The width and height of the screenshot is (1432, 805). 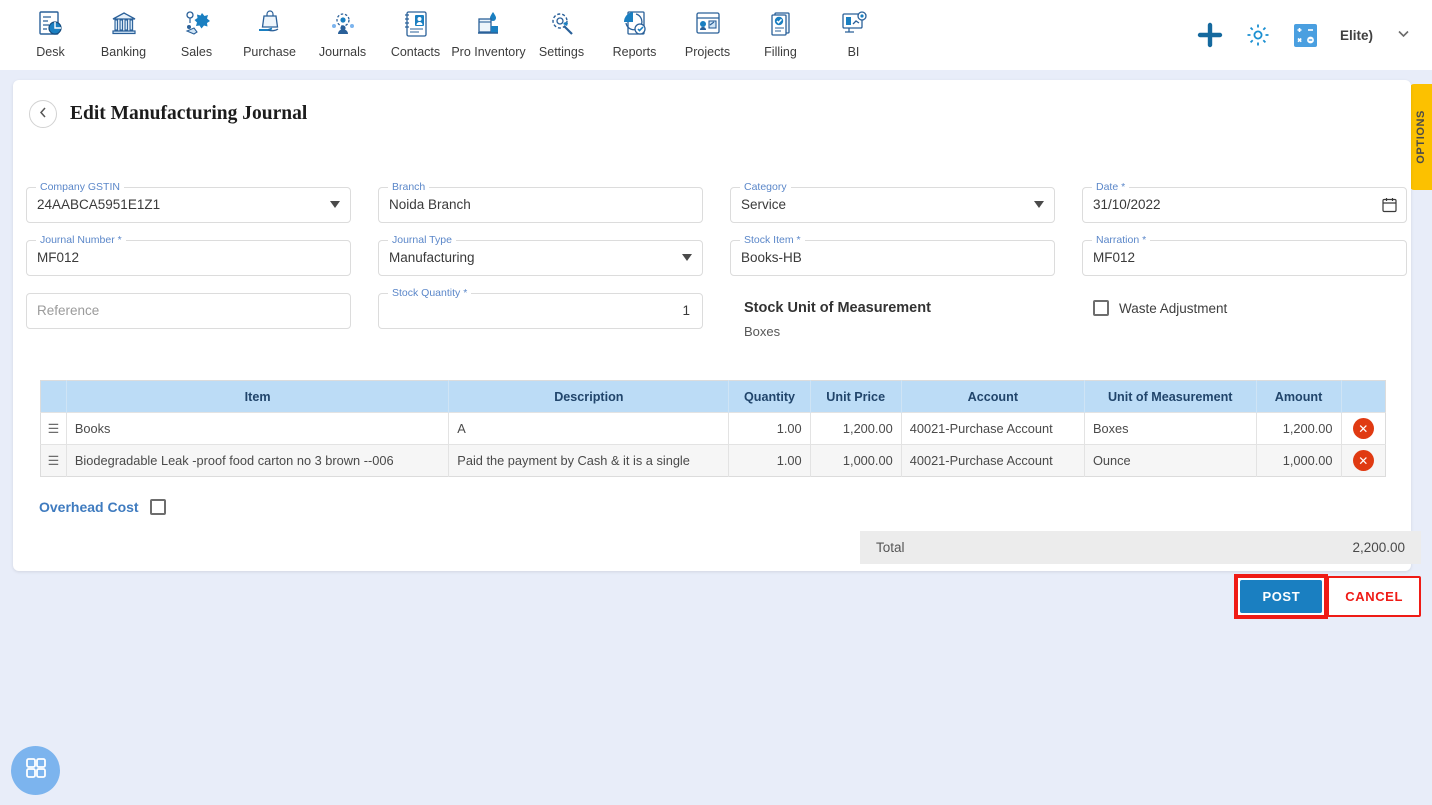 I want to click on cell-account: 40021-Purchase Account, so click(x=993, y=460).